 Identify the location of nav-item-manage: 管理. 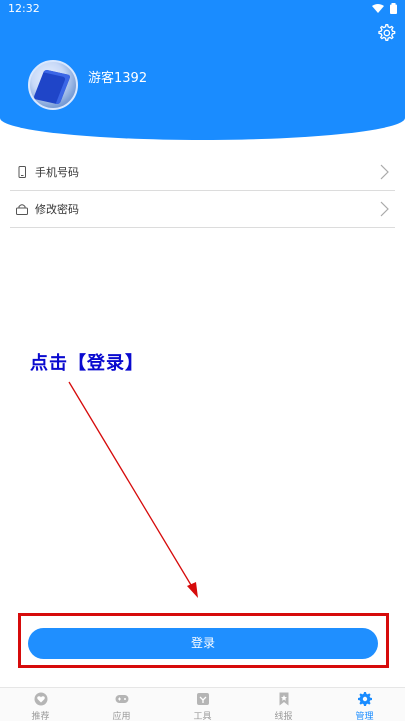
(364, 705).